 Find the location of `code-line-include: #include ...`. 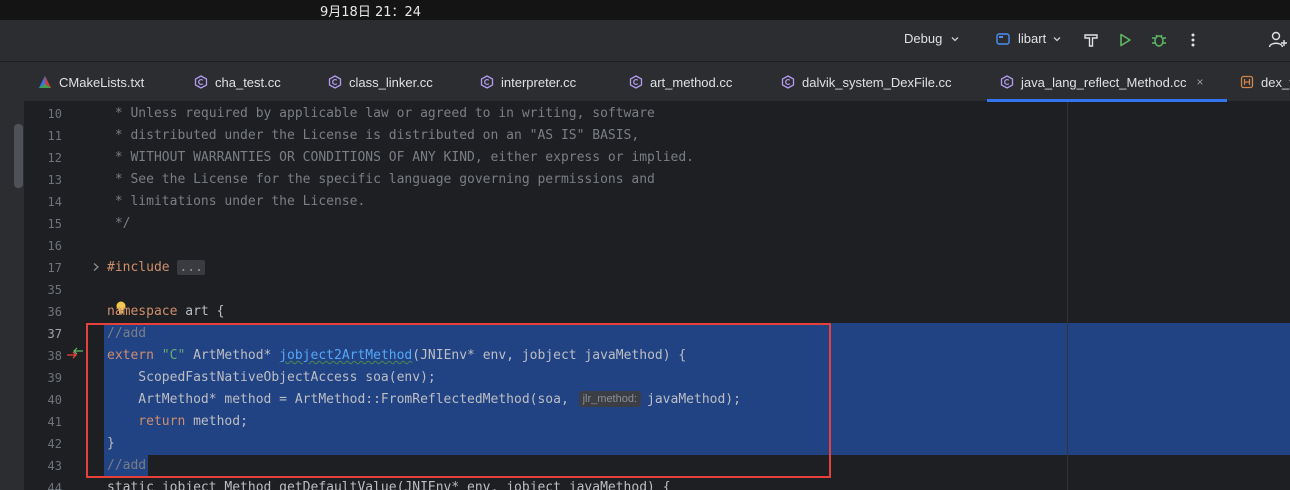

code-line-include: #include ... is located at coordinates (156, 268).